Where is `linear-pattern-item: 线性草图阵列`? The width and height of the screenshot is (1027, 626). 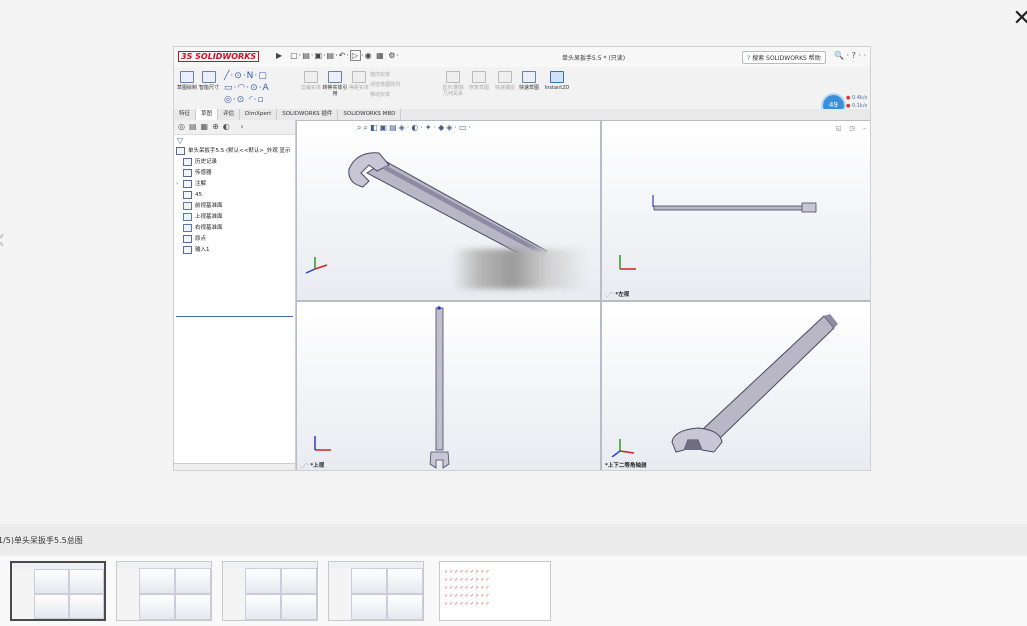
linear-pattern-item: 线性草图阵列 is located at coordinates (385, 85).